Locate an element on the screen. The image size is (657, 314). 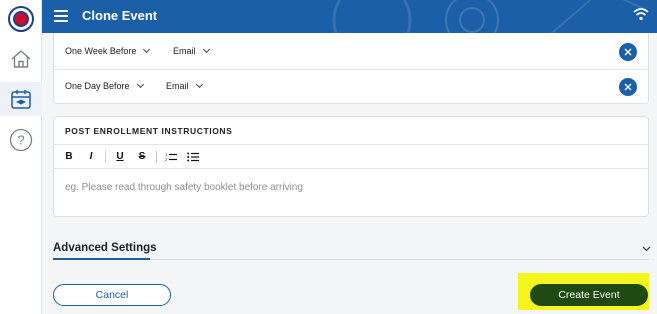
app-header: Clone Event is located at coordinates (349, 16).